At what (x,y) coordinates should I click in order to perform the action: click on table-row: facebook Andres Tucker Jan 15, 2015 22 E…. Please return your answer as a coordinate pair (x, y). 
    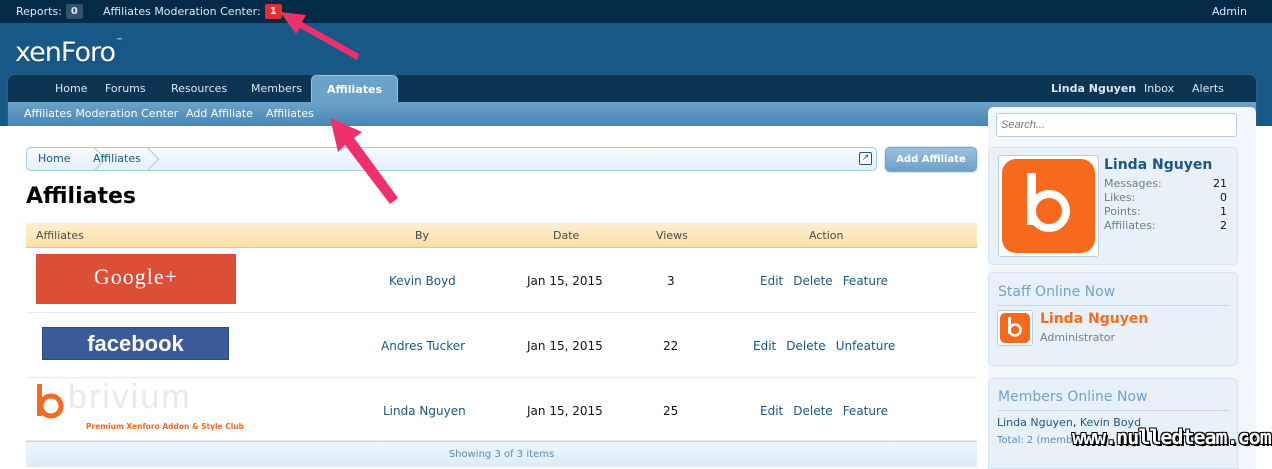
    Looking at the image, I should click on (501, 346).